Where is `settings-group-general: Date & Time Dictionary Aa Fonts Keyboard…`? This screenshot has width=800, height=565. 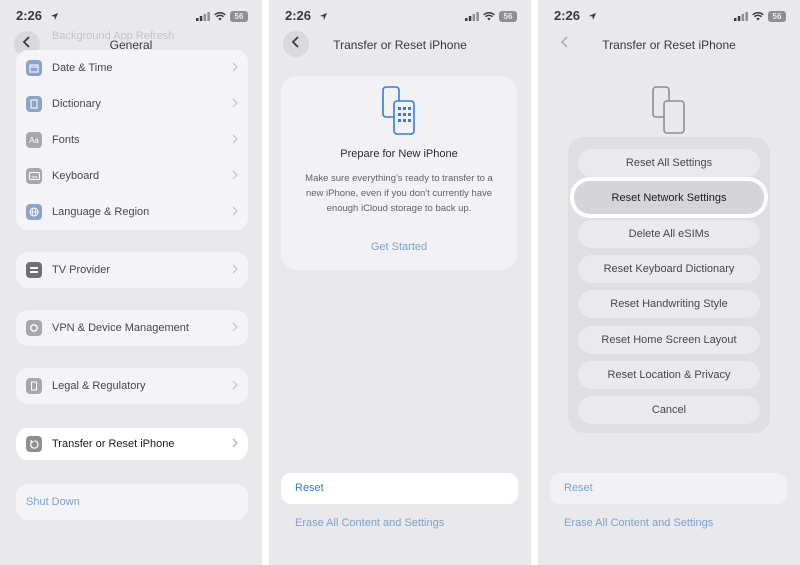
settings-group-general: Date & Time Dictionary Aa Fonts Keyboard… is located at coordinates (132, 140).